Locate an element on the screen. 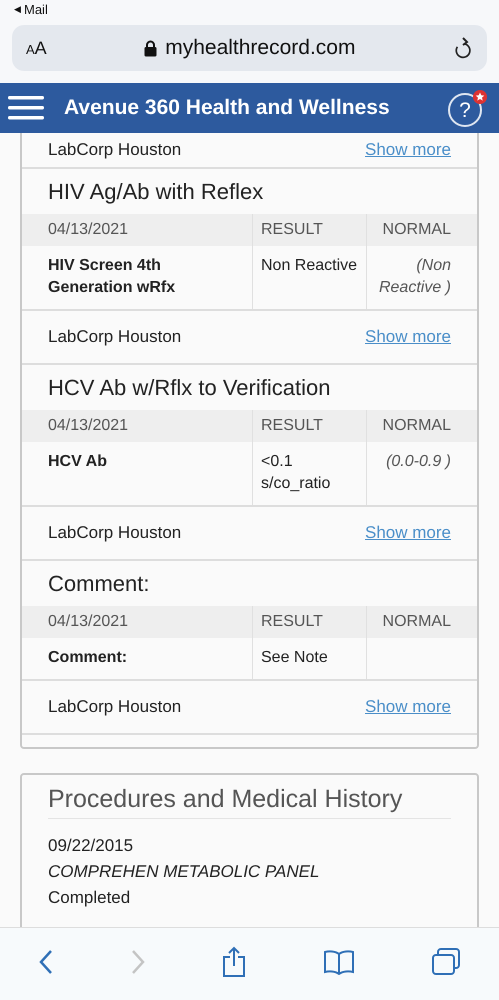  normal-range: (0.0-0.9 ) is located at coordinates (418, 461).